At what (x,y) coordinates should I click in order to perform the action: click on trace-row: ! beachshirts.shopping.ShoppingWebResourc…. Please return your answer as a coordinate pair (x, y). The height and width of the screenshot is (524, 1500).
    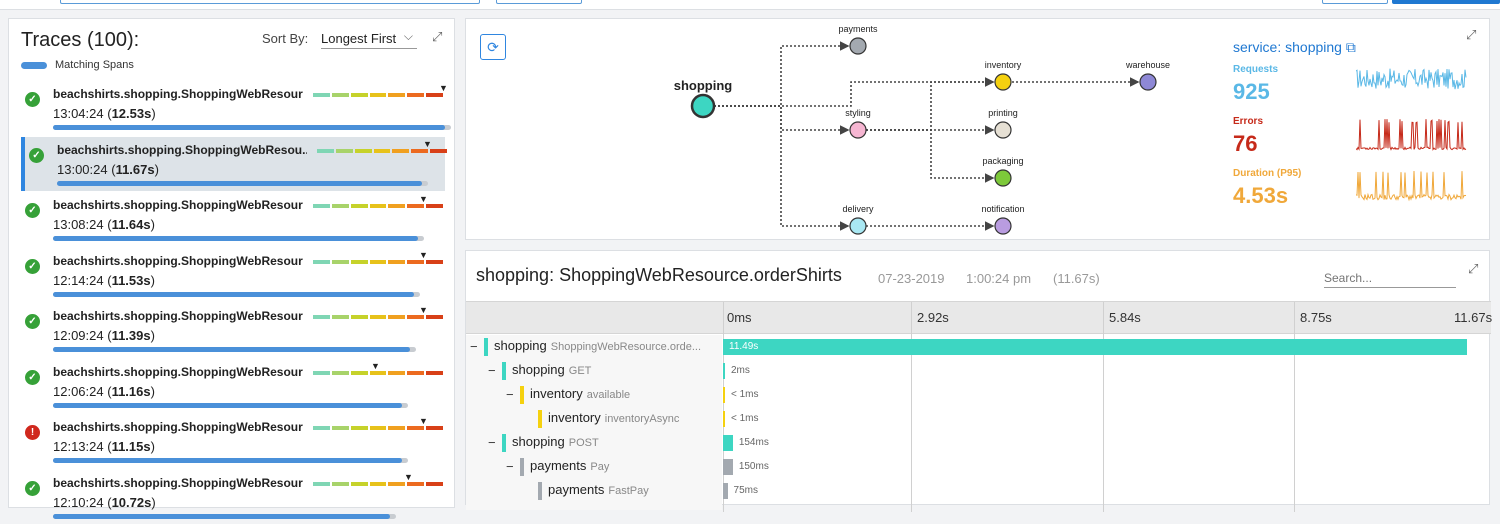
    Looking at the image, I should click on (233, 441).